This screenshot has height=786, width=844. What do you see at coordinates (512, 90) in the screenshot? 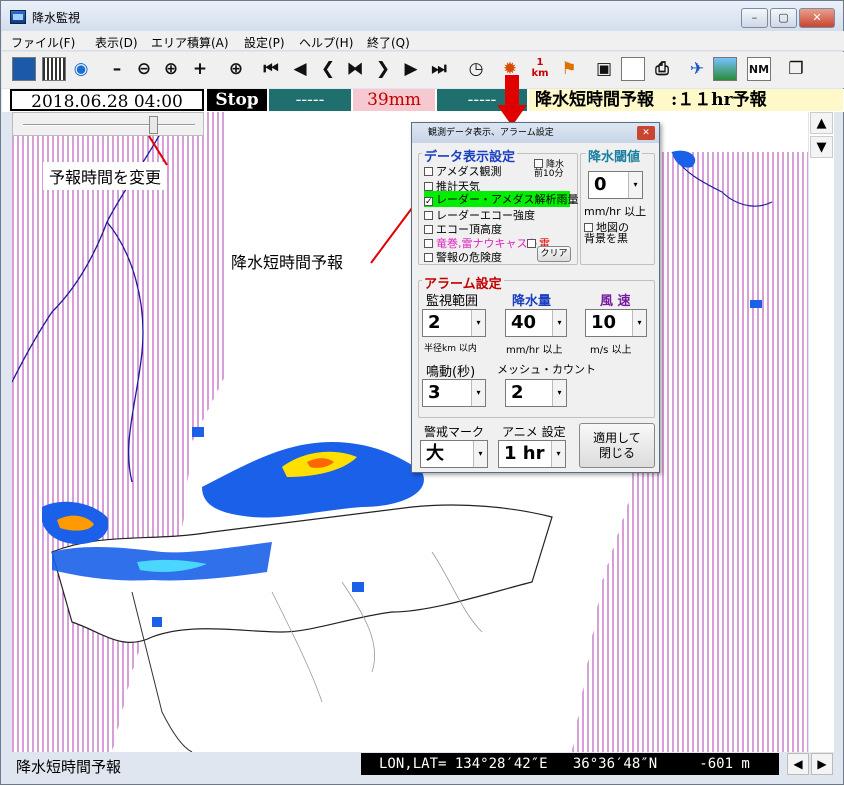
I see `toolbar-arrow-shaft` at bounding box center [512, 90].